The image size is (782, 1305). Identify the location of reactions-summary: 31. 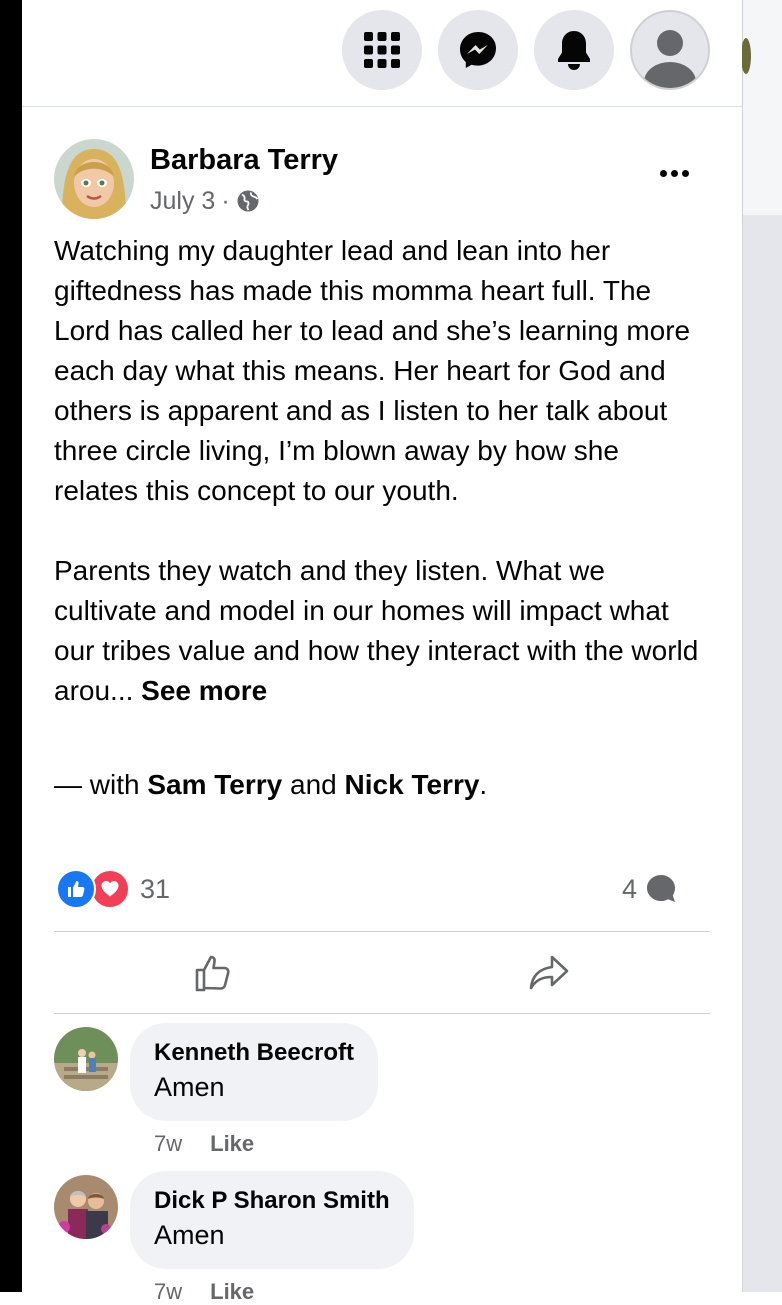
(113, 889).